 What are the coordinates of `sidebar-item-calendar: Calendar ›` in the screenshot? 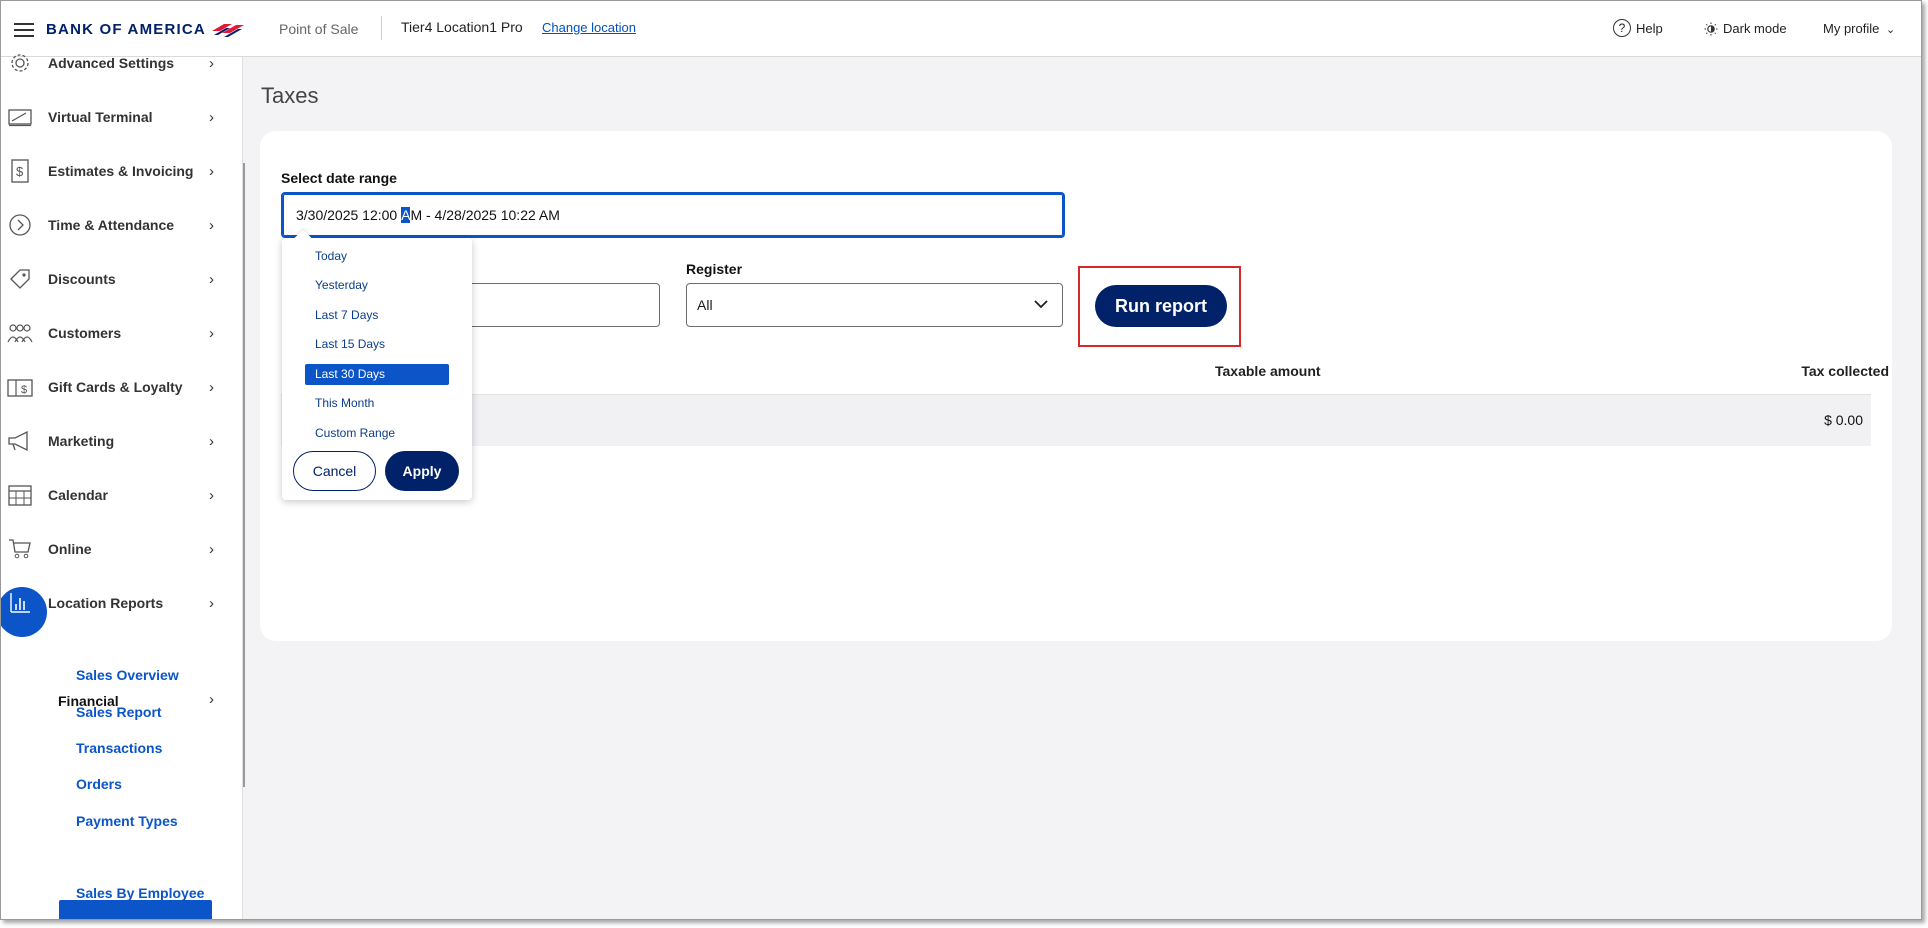 It's located at (117, 495).